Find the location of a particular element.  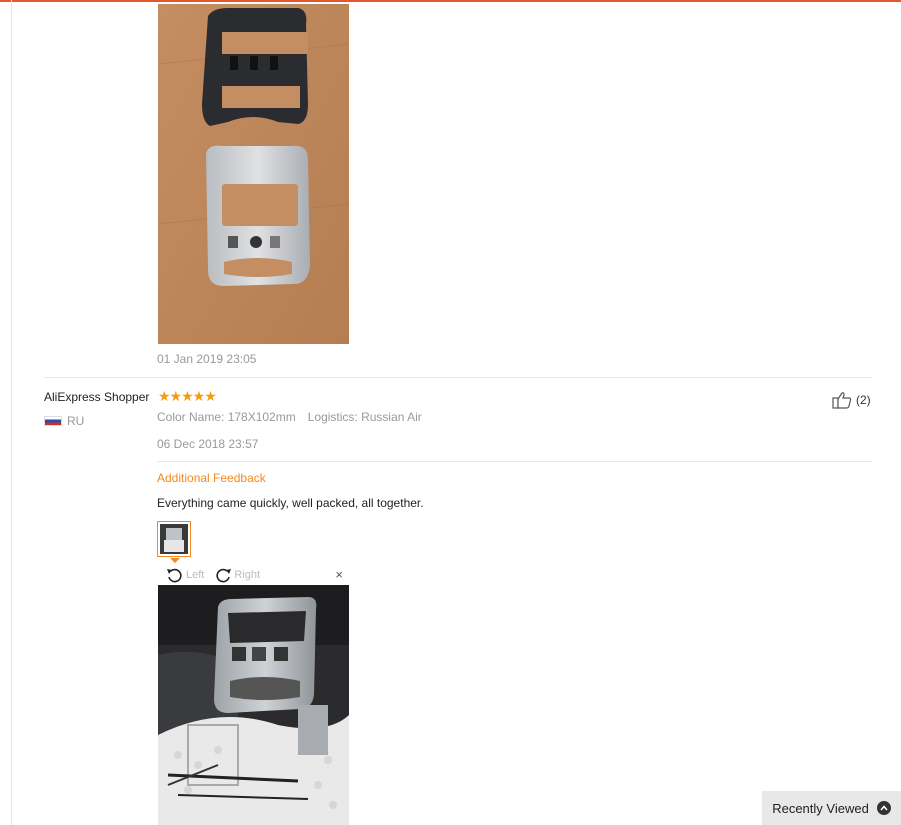

recently-viewed-button: Recently Viewed is located at coordinates (831, 808).